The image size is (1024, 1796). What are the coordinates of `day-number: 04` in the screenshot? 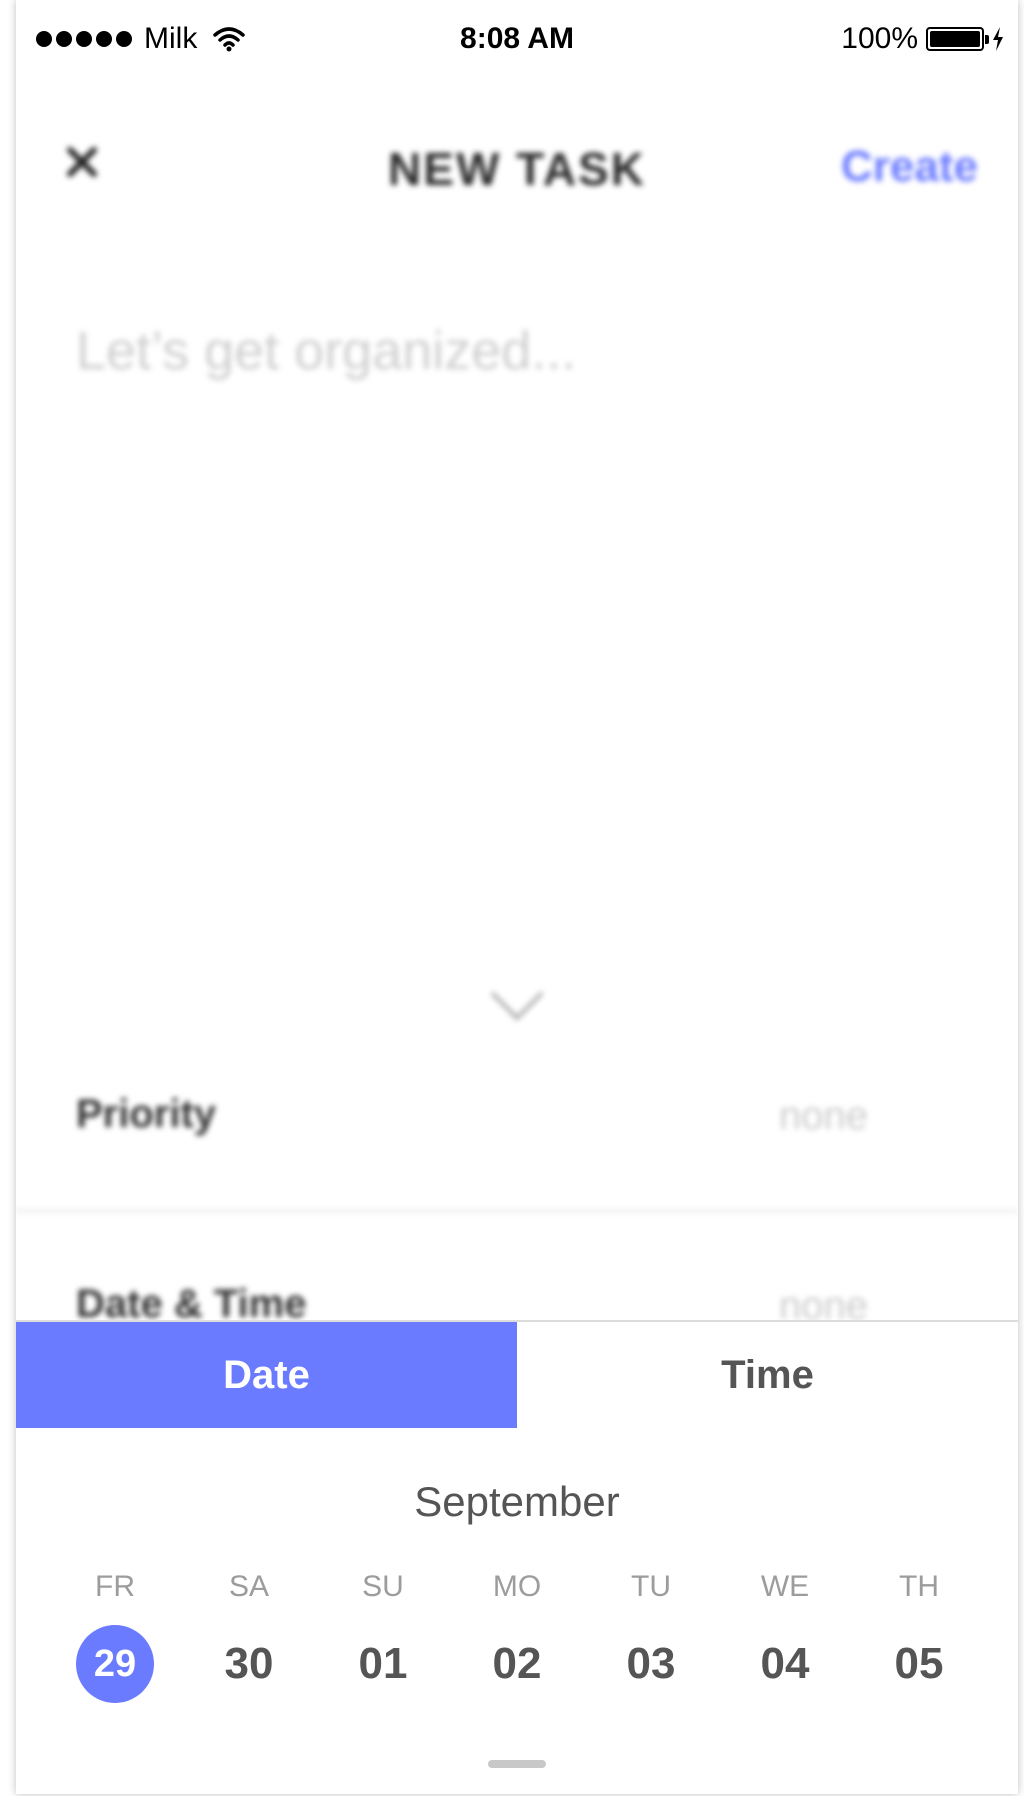 It's located at (785, 1663).